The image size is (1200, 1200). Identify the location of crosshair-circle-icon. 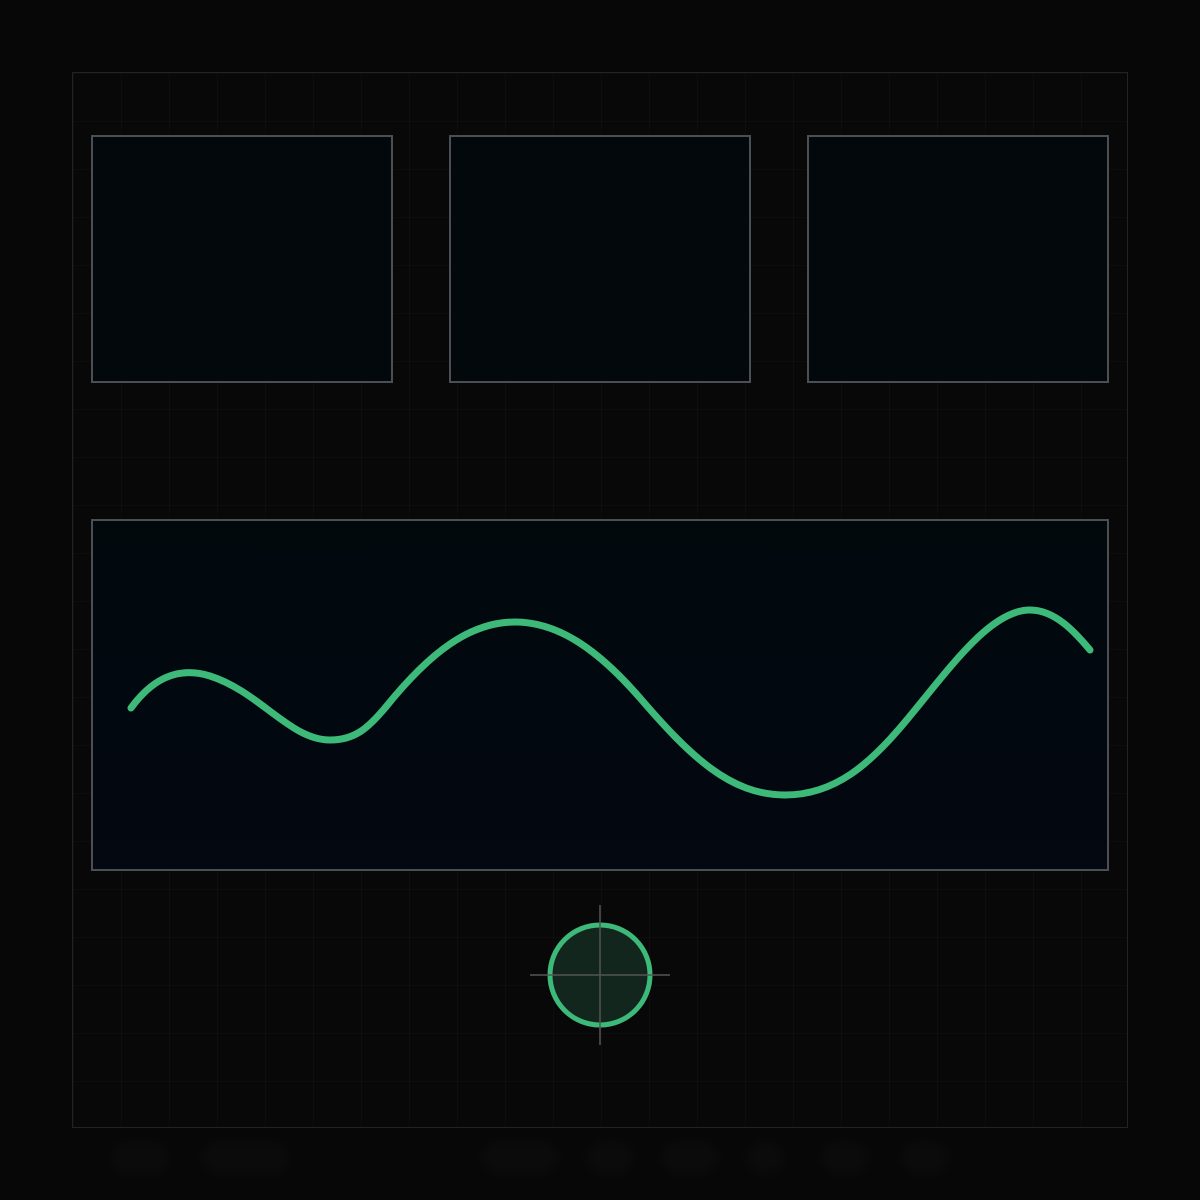
(600, 975).